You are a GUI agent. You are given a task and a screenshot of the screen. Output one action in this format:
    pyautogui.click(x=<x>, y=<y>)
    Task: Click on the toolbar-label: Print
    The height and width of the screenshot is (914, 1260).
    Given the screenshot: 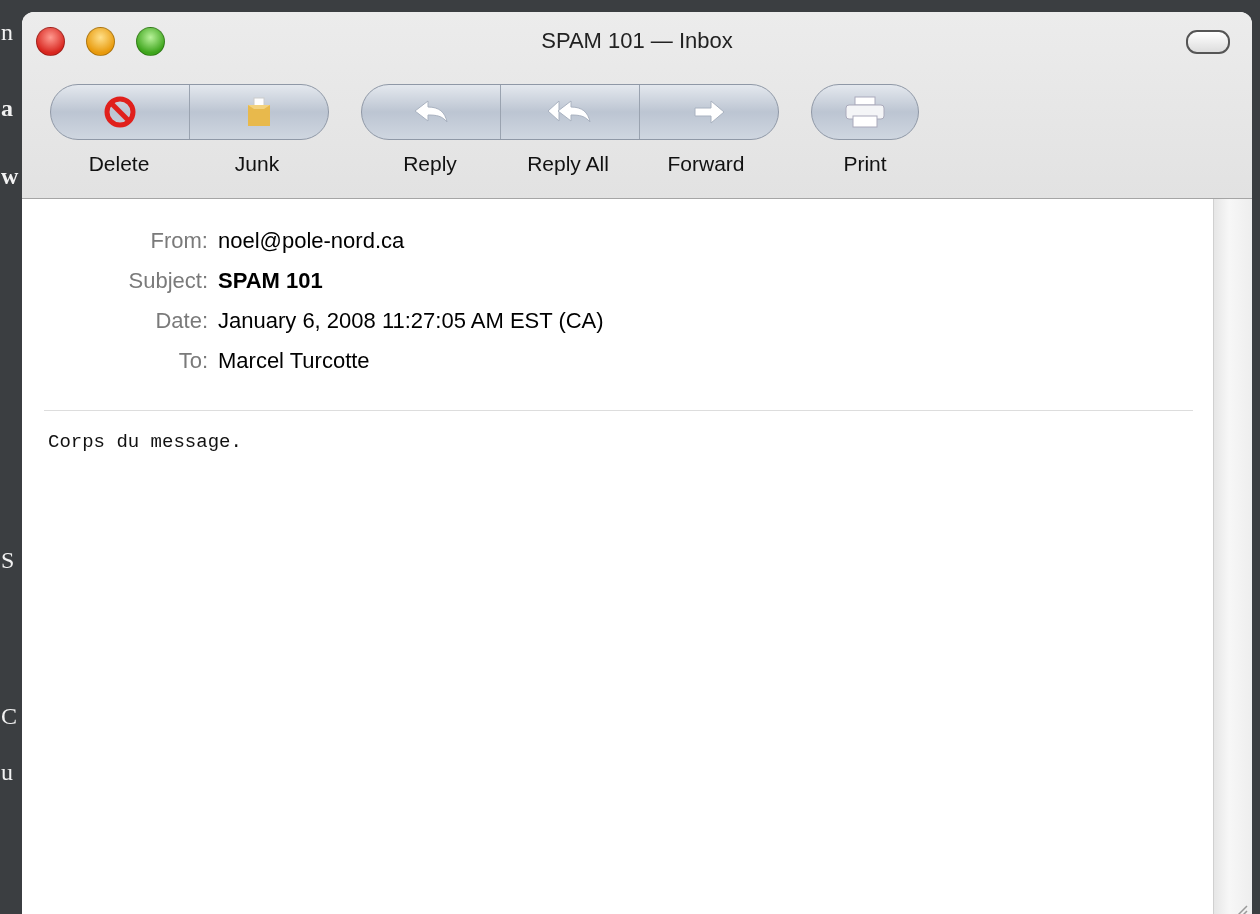 What is the action you would take?
    pyautogui.click(x=865, y=164)
    